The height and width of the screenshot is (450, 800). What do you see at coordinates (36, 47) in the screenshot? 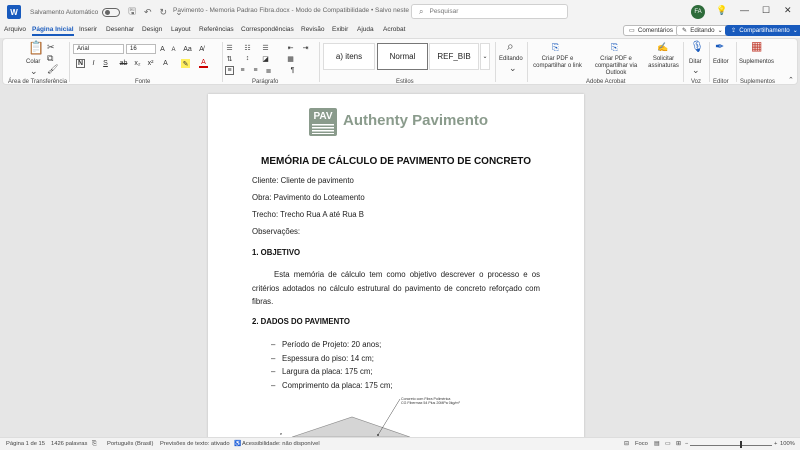
I see `paste-icon: 📋` at bounding box center [36, 47].